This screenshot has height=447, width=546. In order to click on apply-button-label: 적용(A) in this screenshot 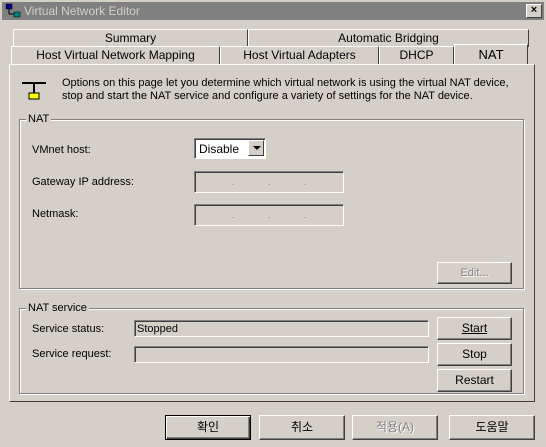, I will do `click(395, 427)`.